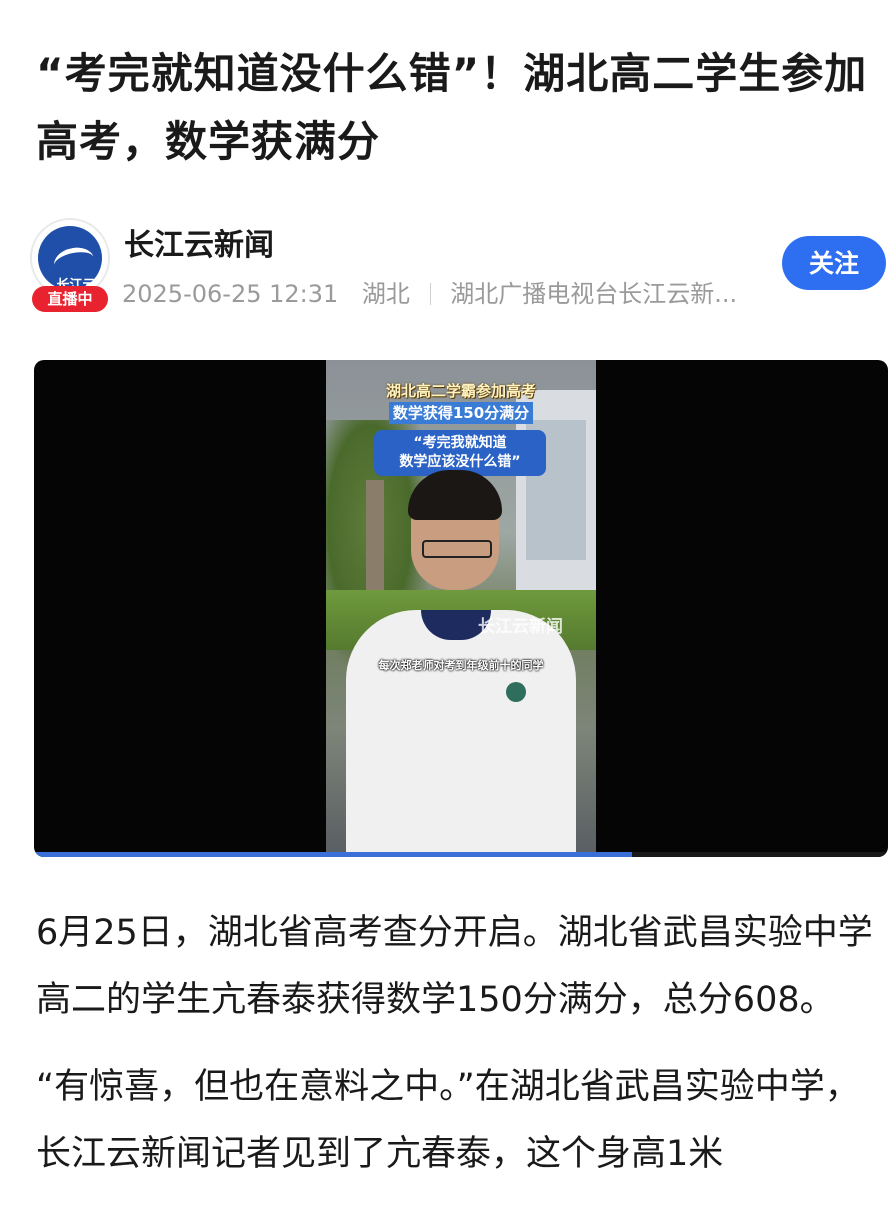  Describe the element at coordinates (230, 294) in the screenshot. I see `publish-datetime: 2025-06-25 12:31` at that location.